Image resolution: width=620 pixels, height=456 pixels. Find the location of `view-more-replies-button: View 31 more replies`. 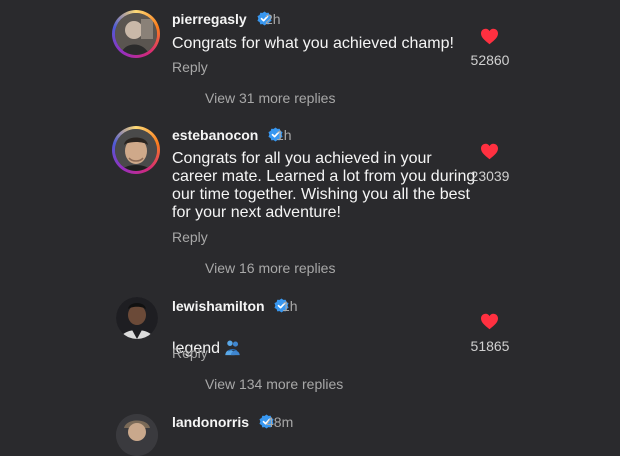

view-more-replies-button: View 31 more replies is located at coordinates (270, 98).